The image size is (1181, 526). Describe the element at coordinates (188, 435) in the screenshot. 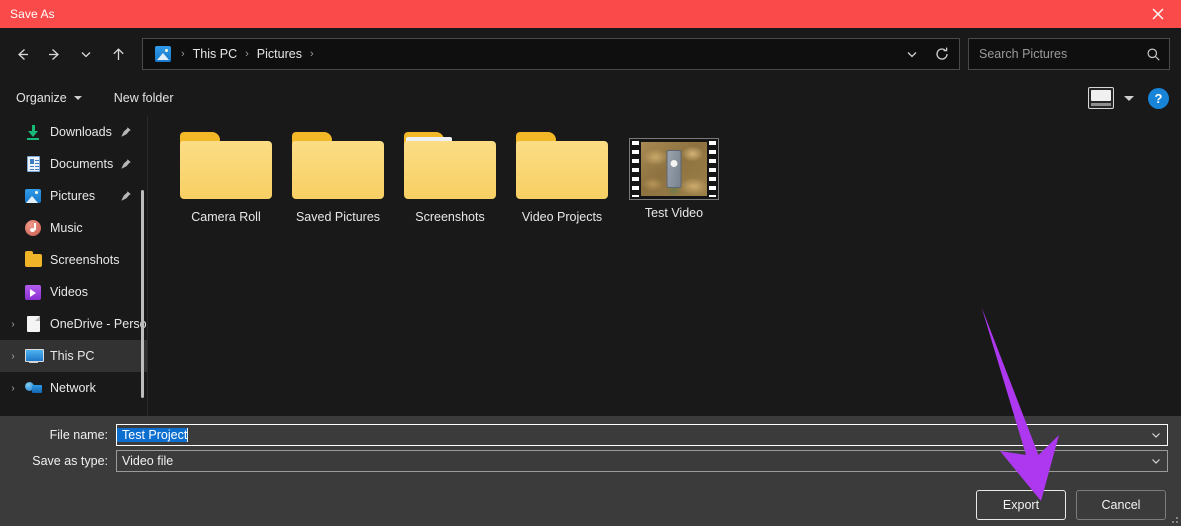

I see `text-caret` at that location.